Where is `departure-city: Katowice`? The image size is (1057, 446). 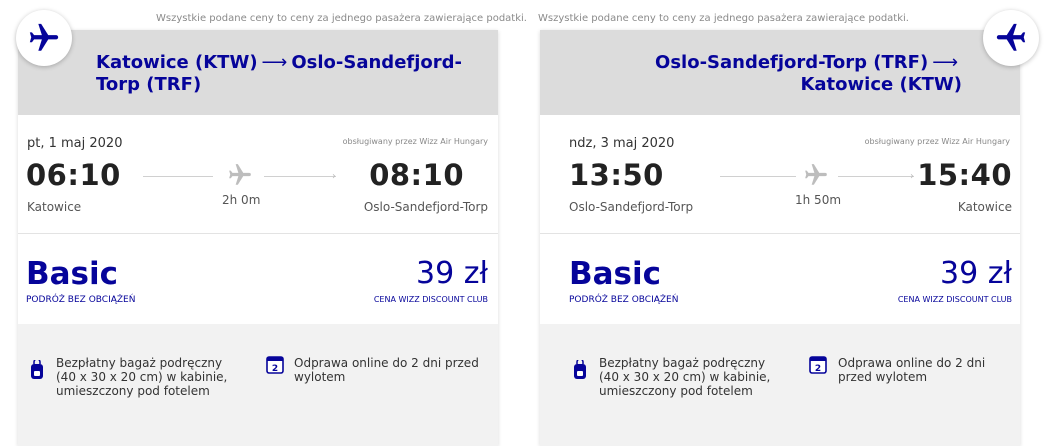 departure-city: Katowice is located at coordinates (54, 207).